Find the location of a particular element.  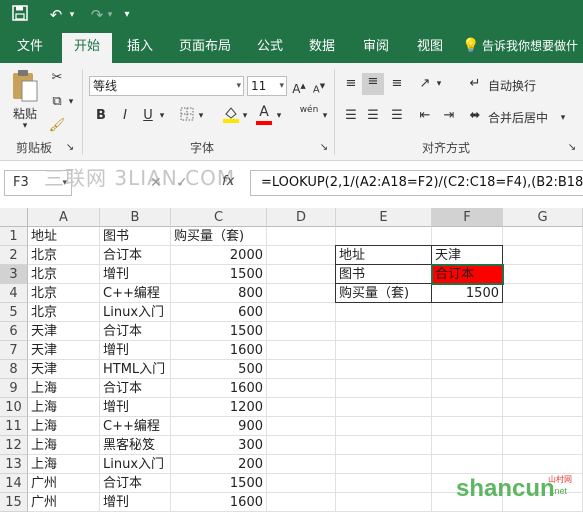

cell-d14 is located at coordinates (301, 483).